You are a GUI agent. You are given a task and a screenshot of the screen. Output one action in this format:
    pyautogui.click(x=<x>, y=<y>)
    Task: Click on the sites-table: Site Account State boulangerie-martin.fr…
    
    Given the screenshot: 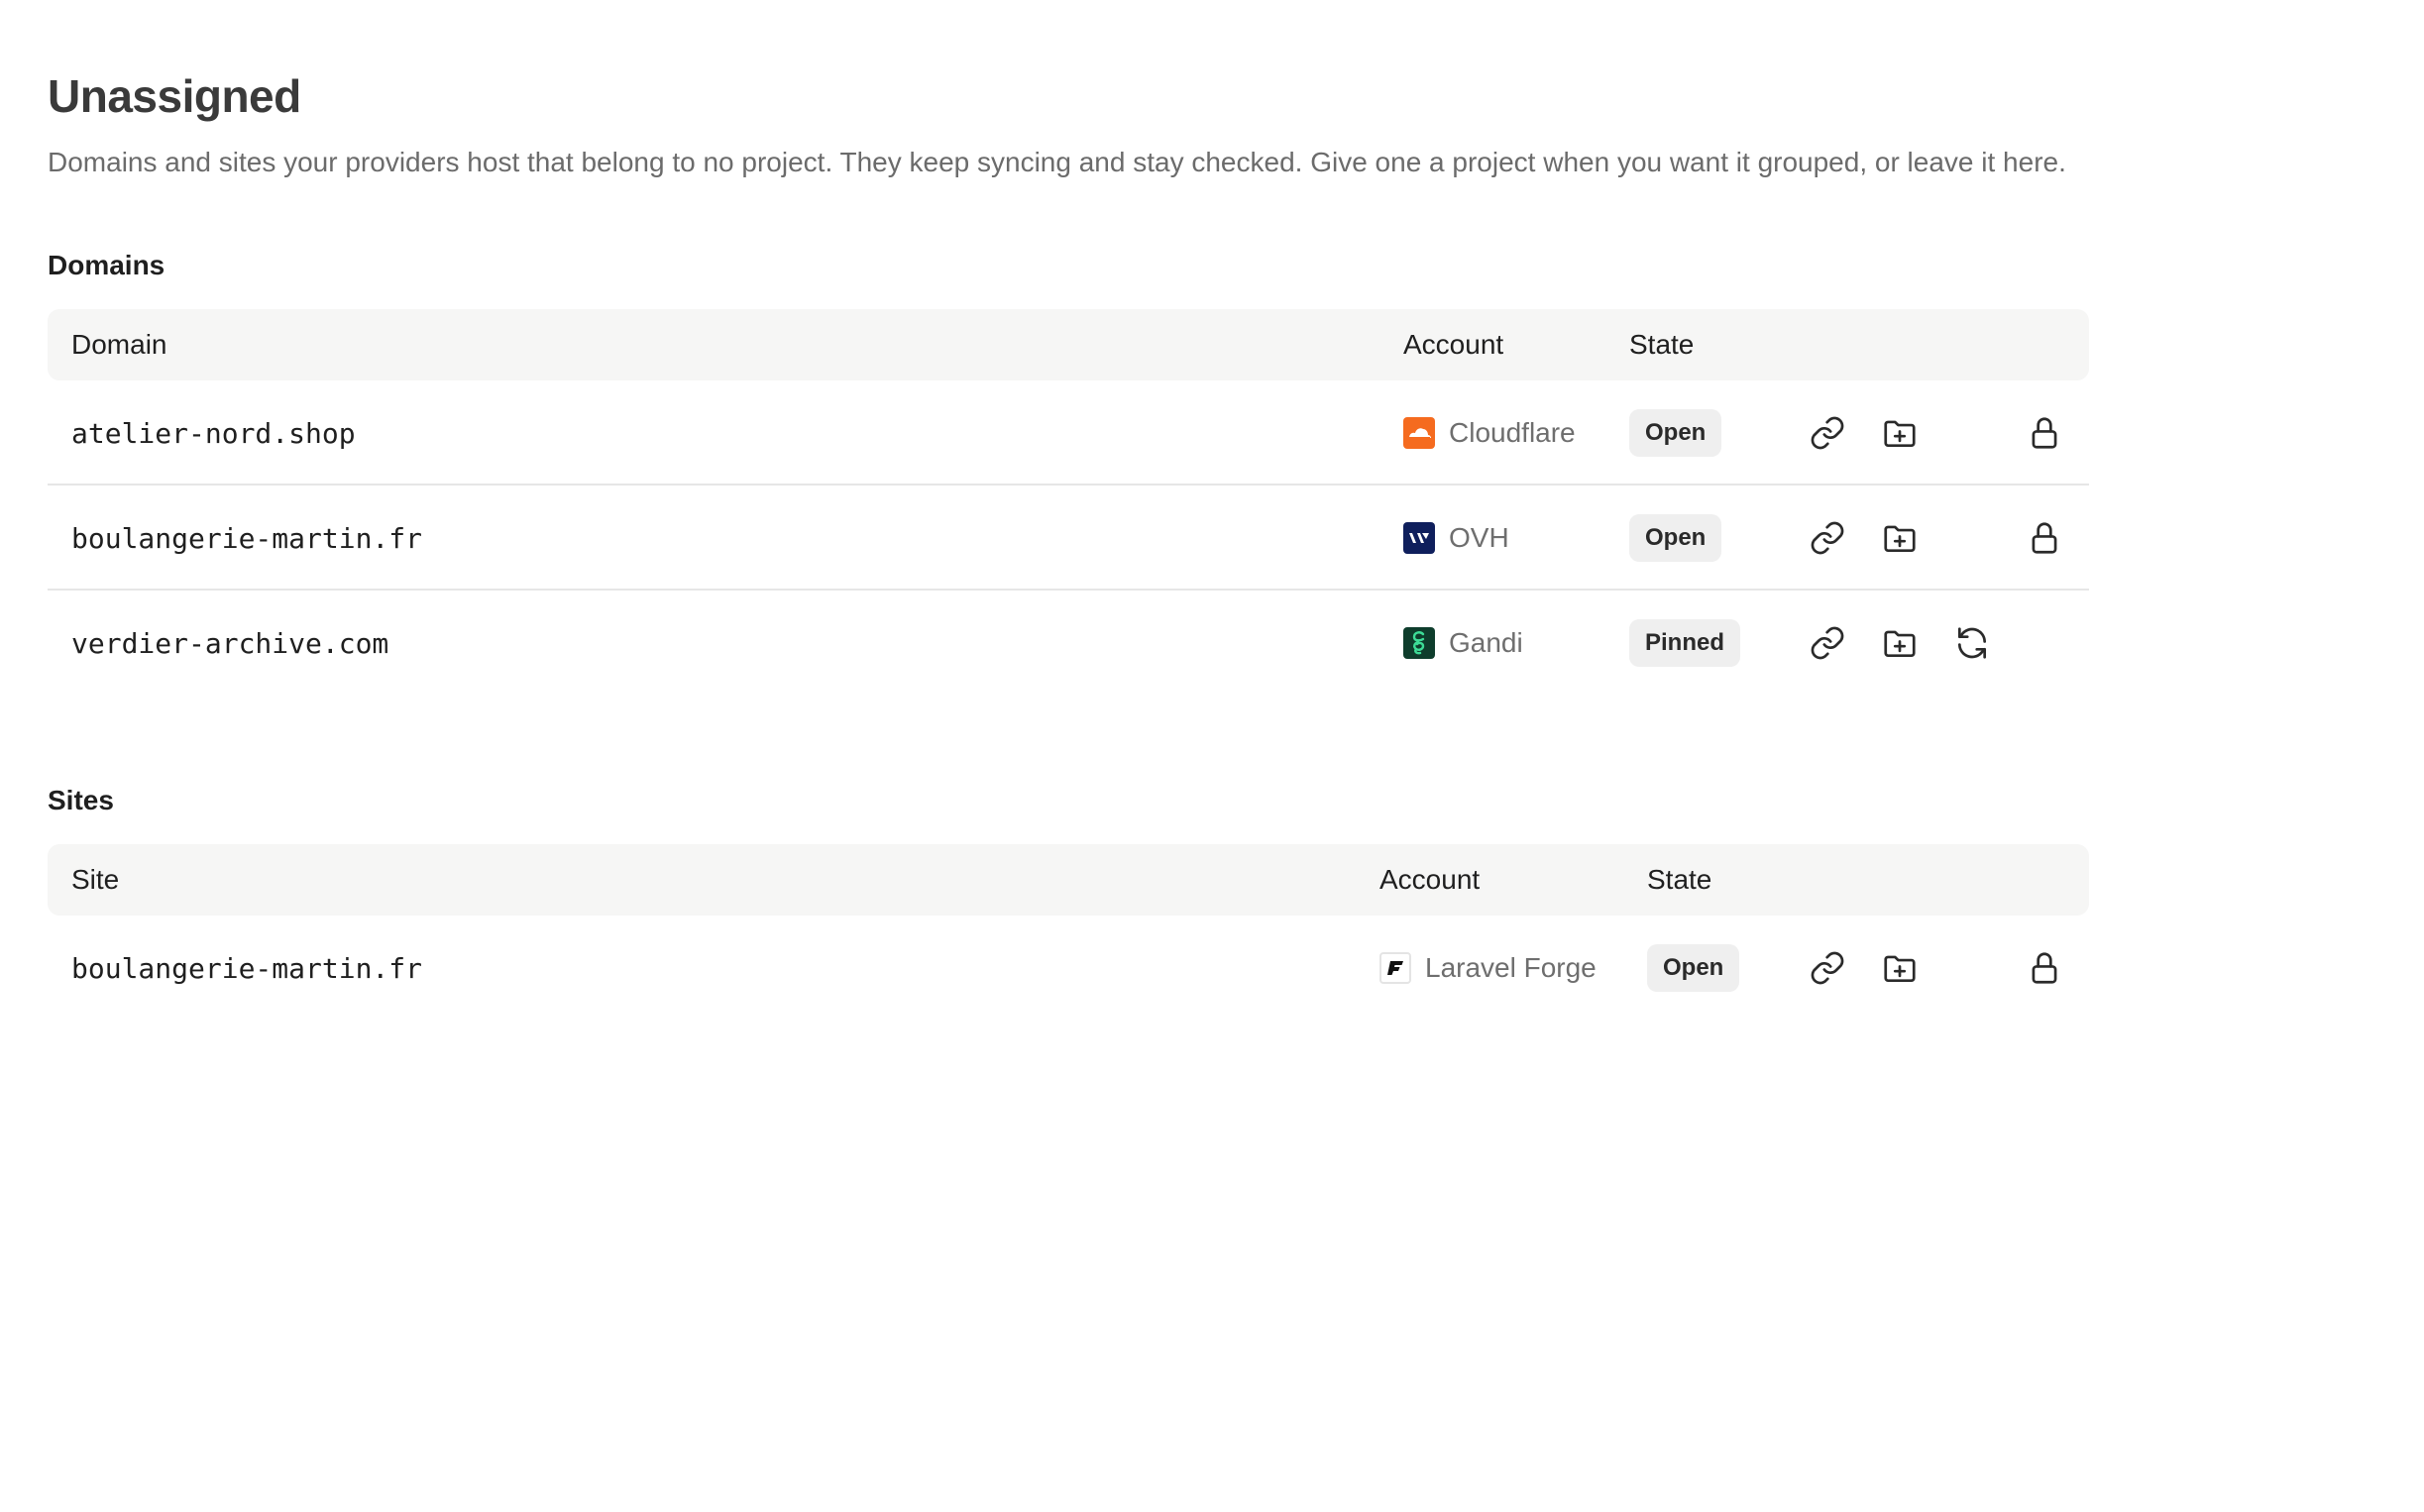 What is the action you would take?
    pyautogui.click(x=1069, y=933)
    